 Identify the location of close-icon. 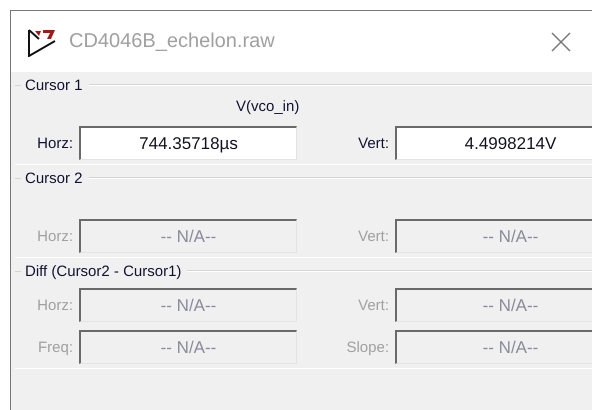
(561, 41).